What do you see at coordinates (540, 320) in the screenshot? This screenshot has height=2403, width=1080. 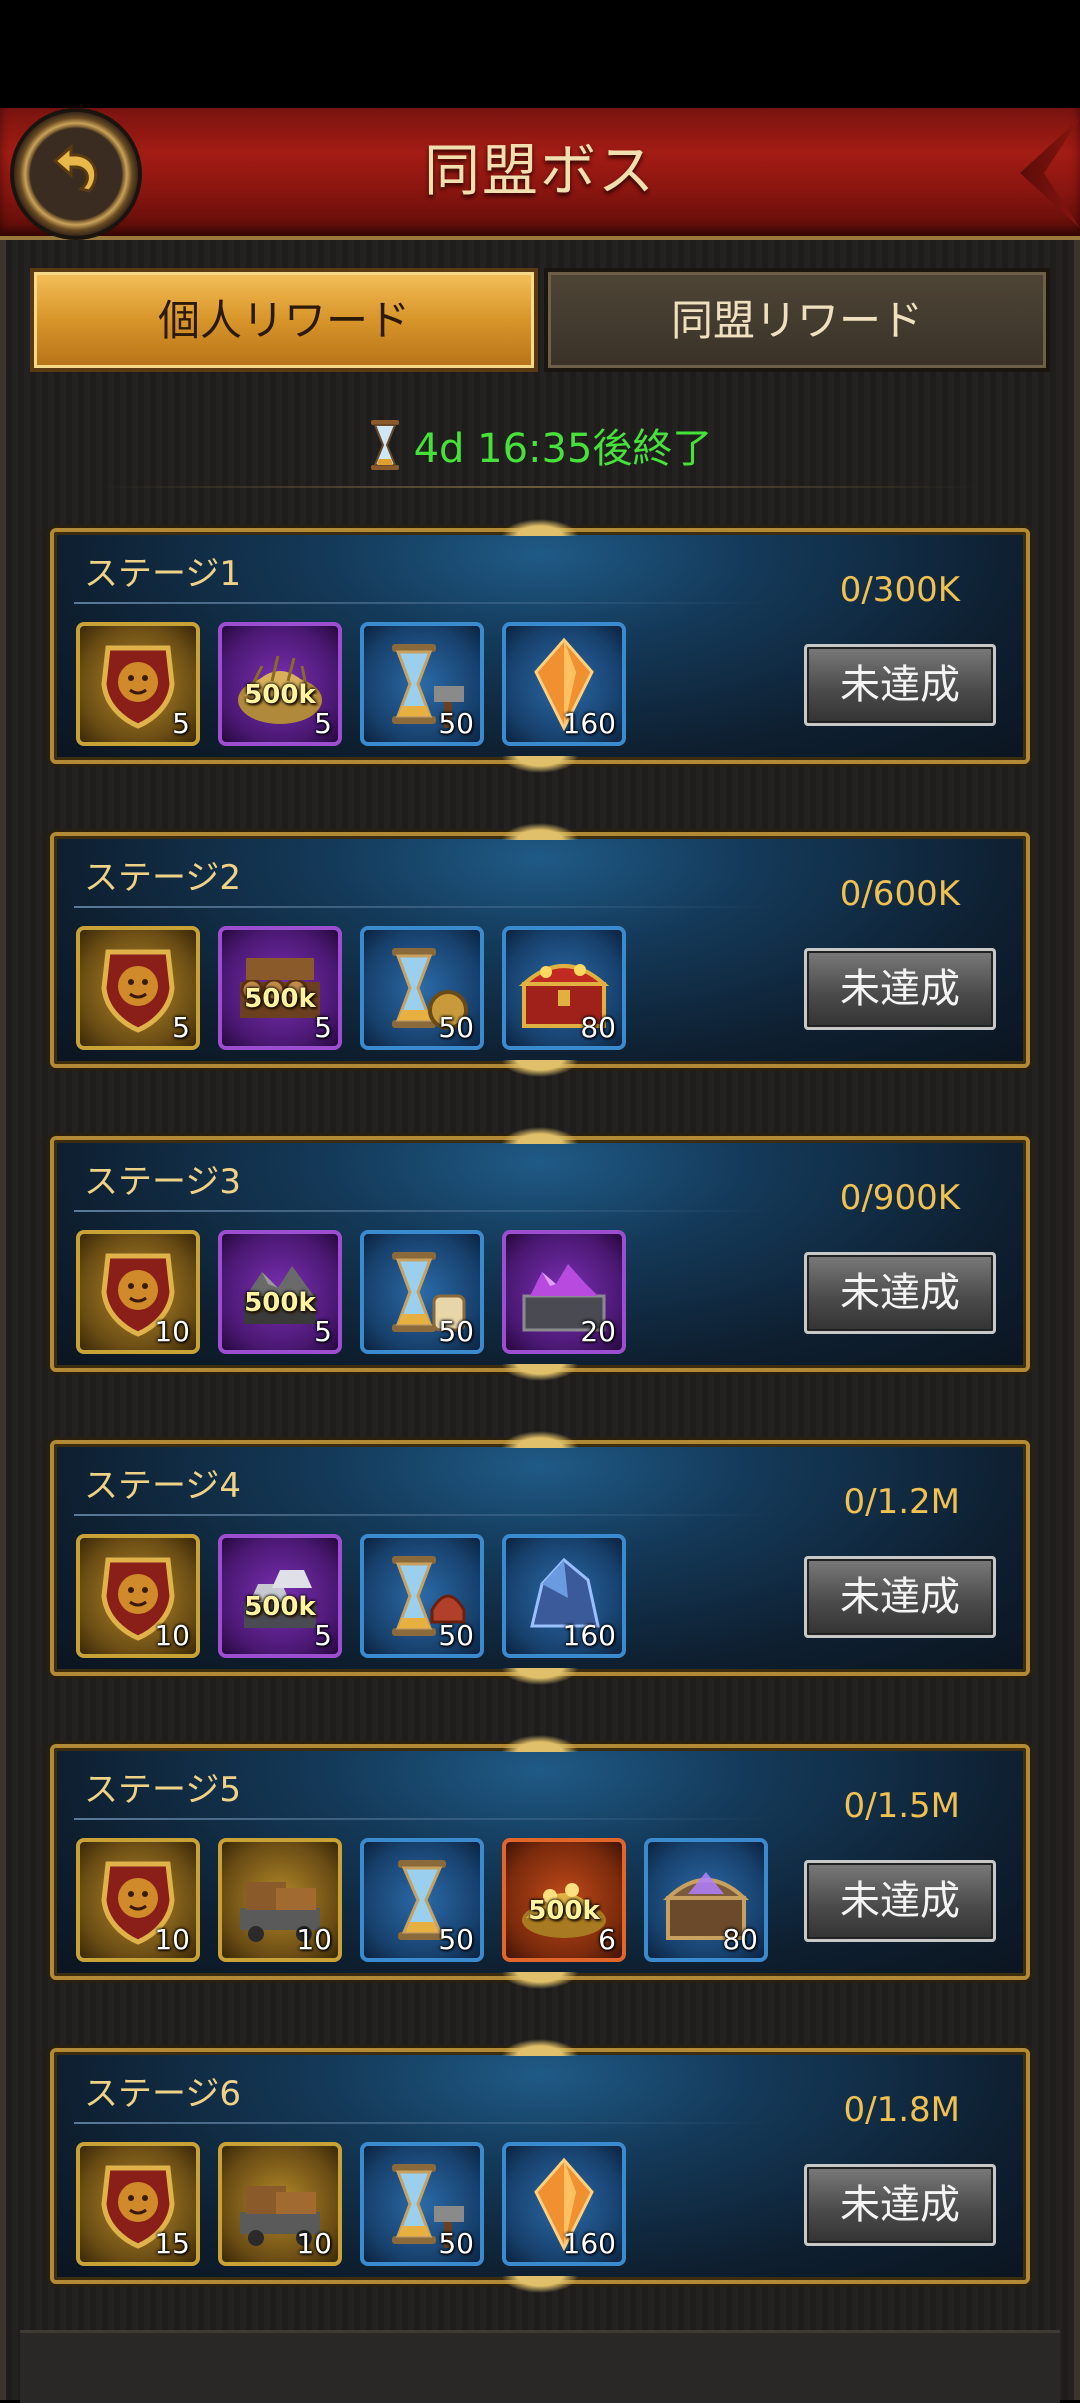 I see `reward-tabs: 個人リワード 同盟リワード` at bounding box center [540, 320].